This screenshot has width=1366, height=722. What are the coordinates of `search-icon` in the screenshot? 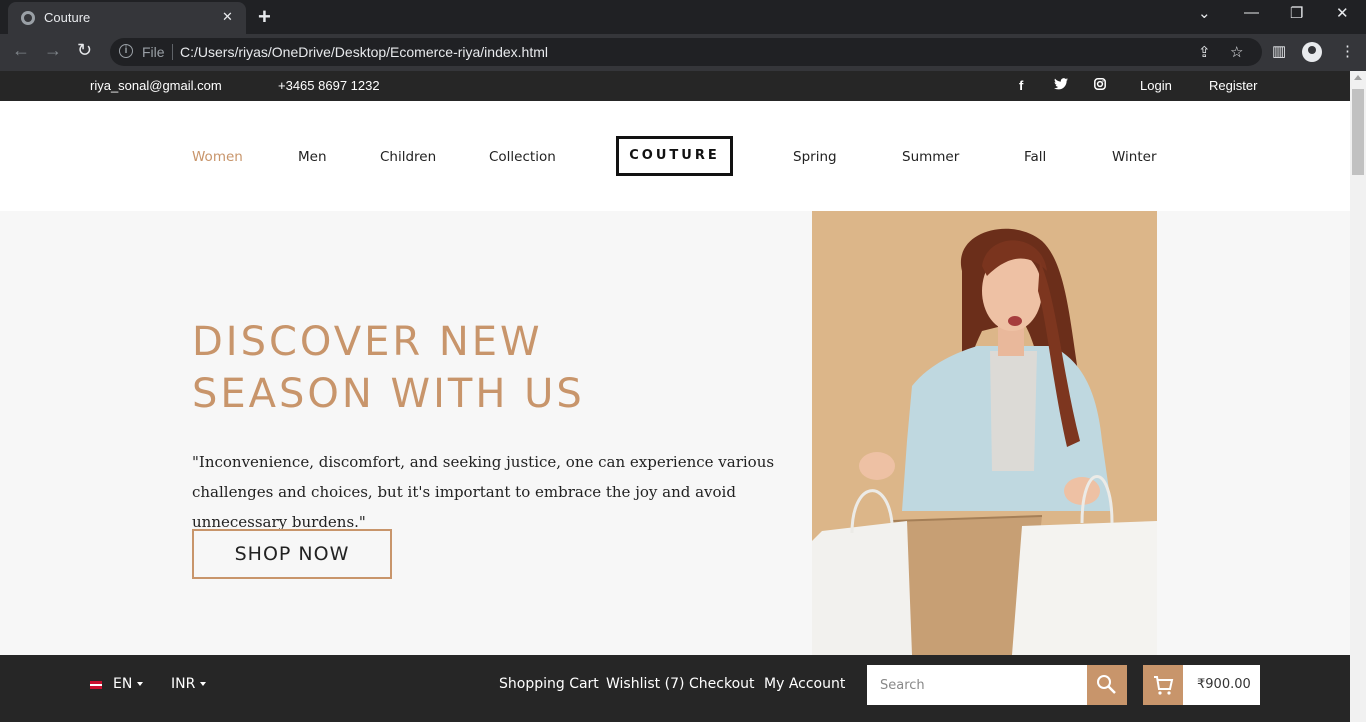 It's located at (1106, 684).